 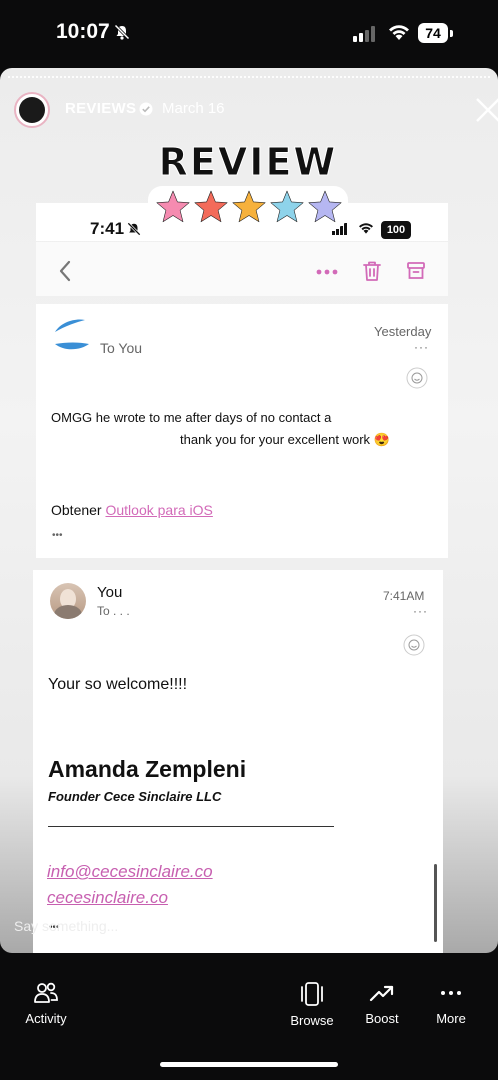 What do you see at coordinates (193, 108) in the screenshot?
I see `story-date: March 16` at bounding box center [193, 108].